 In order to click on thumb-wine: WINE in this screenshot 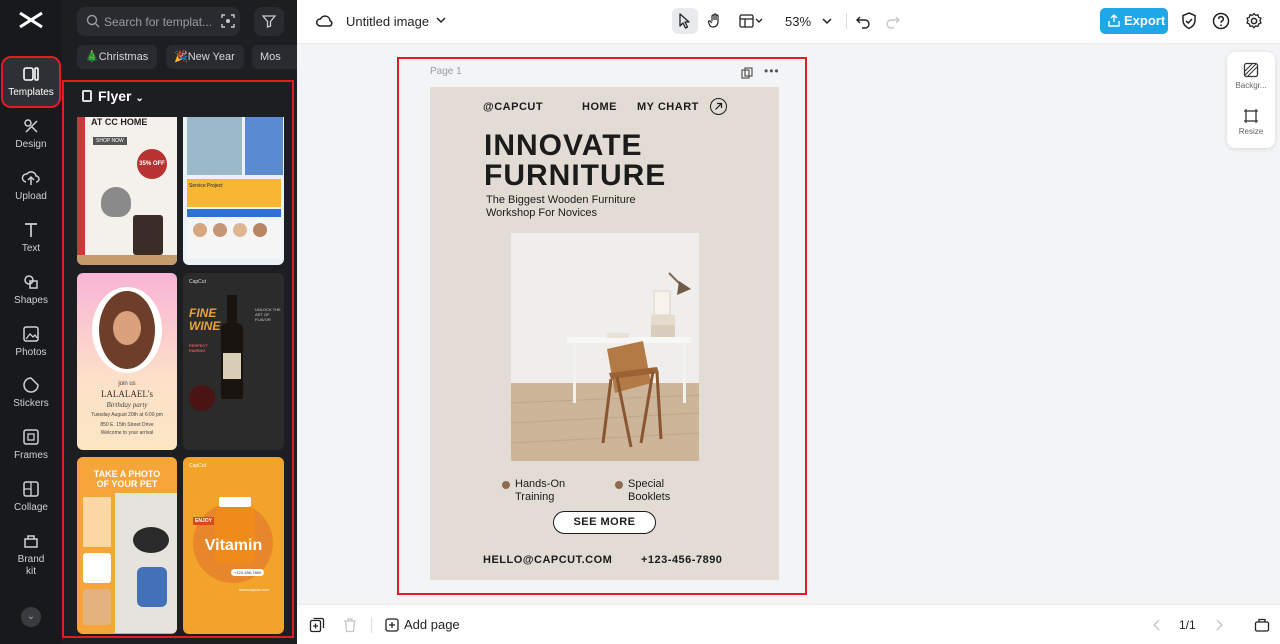, I will do `click(205, 326)`.